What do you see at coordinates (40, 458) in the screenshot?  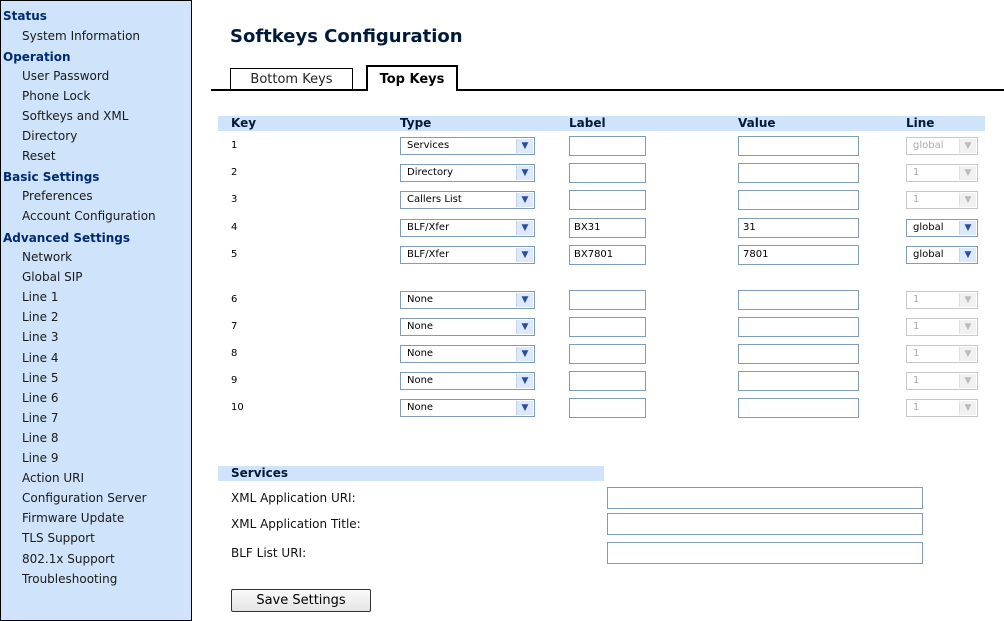 I see `sidebar-item-line-9: Line 9` at bounding box center [40, 458].